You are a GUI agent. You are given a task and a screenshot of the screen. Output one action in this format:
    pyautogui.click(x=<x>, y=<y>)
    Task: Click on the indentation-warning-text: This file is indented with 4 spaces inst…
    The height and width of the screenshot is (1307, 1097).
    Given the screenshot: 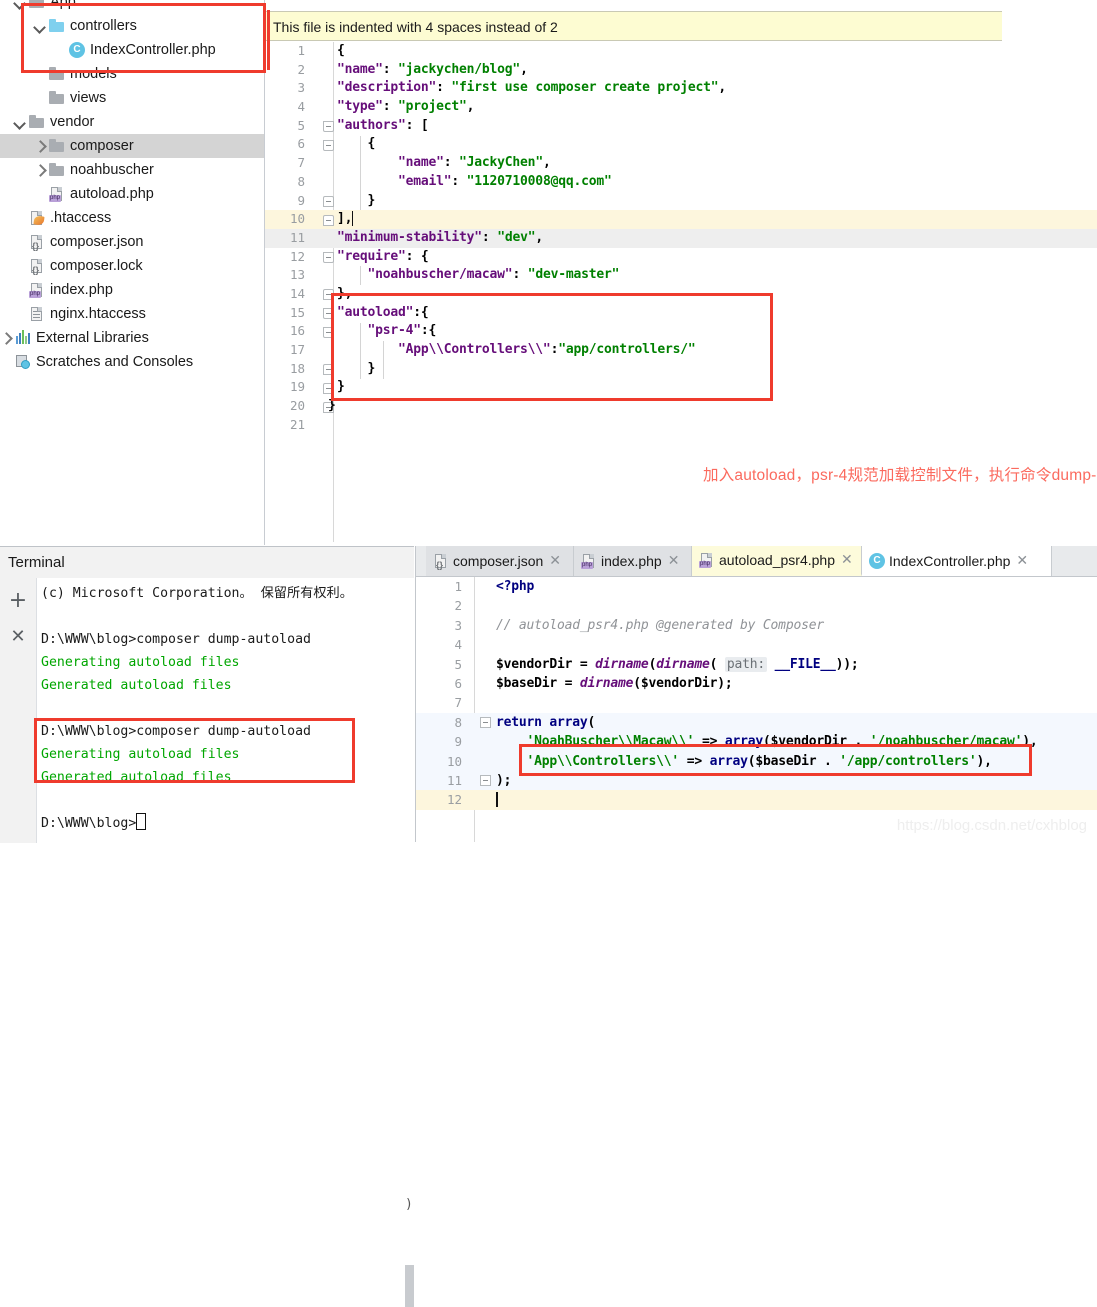 What is the action you would take?
    pyautogui.click(x=415, y=27)
    